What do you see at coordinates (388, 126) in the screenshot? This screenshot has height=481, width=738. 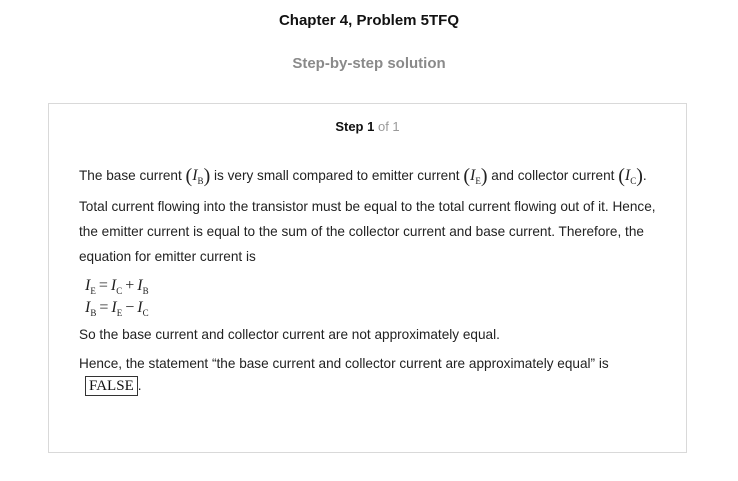 I see `step-count: of 1` at bounding box center [388, 126].